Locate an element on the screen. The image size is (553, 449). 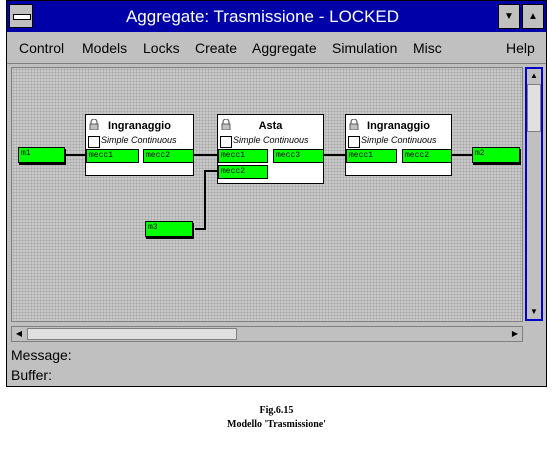
block-title: Asta is located at coordinates (270, 126).